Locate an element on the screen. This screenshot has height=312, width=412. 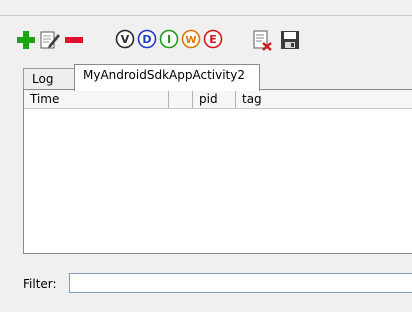
column-header-tag: tag is located at coordinates (324, 99).